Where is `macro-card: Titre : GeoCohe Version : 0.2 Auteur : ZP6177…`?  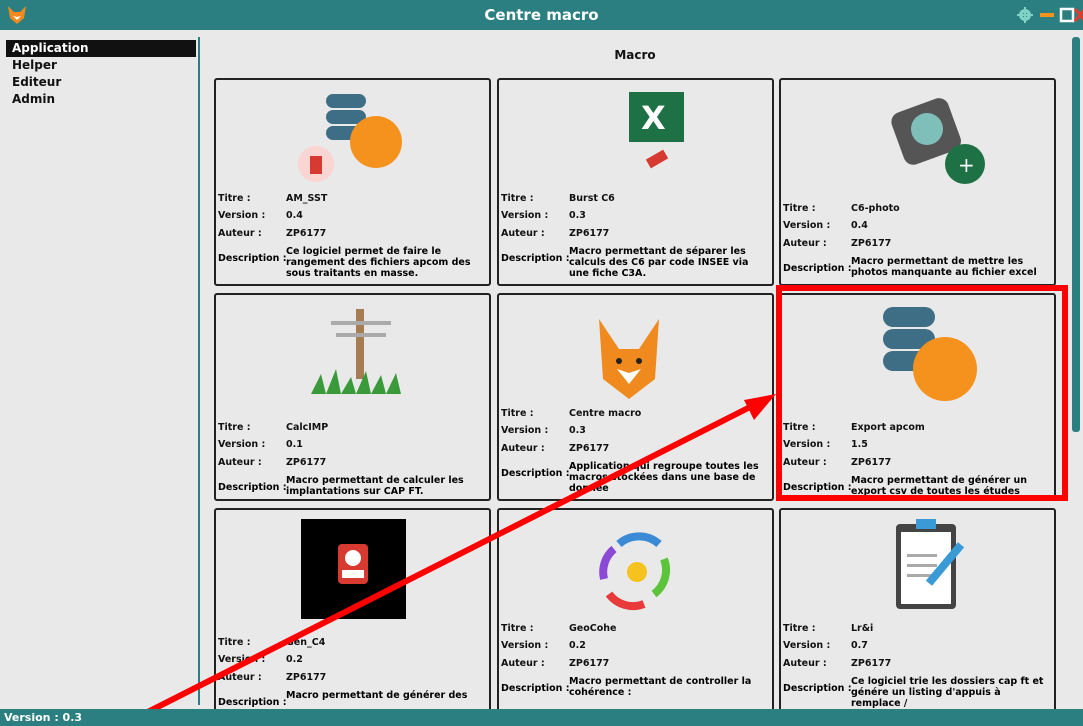
macro-card: Titre : GeoCohe Version : 0.2 Auteur : ZP6177… is located at coordinates (635, 612).